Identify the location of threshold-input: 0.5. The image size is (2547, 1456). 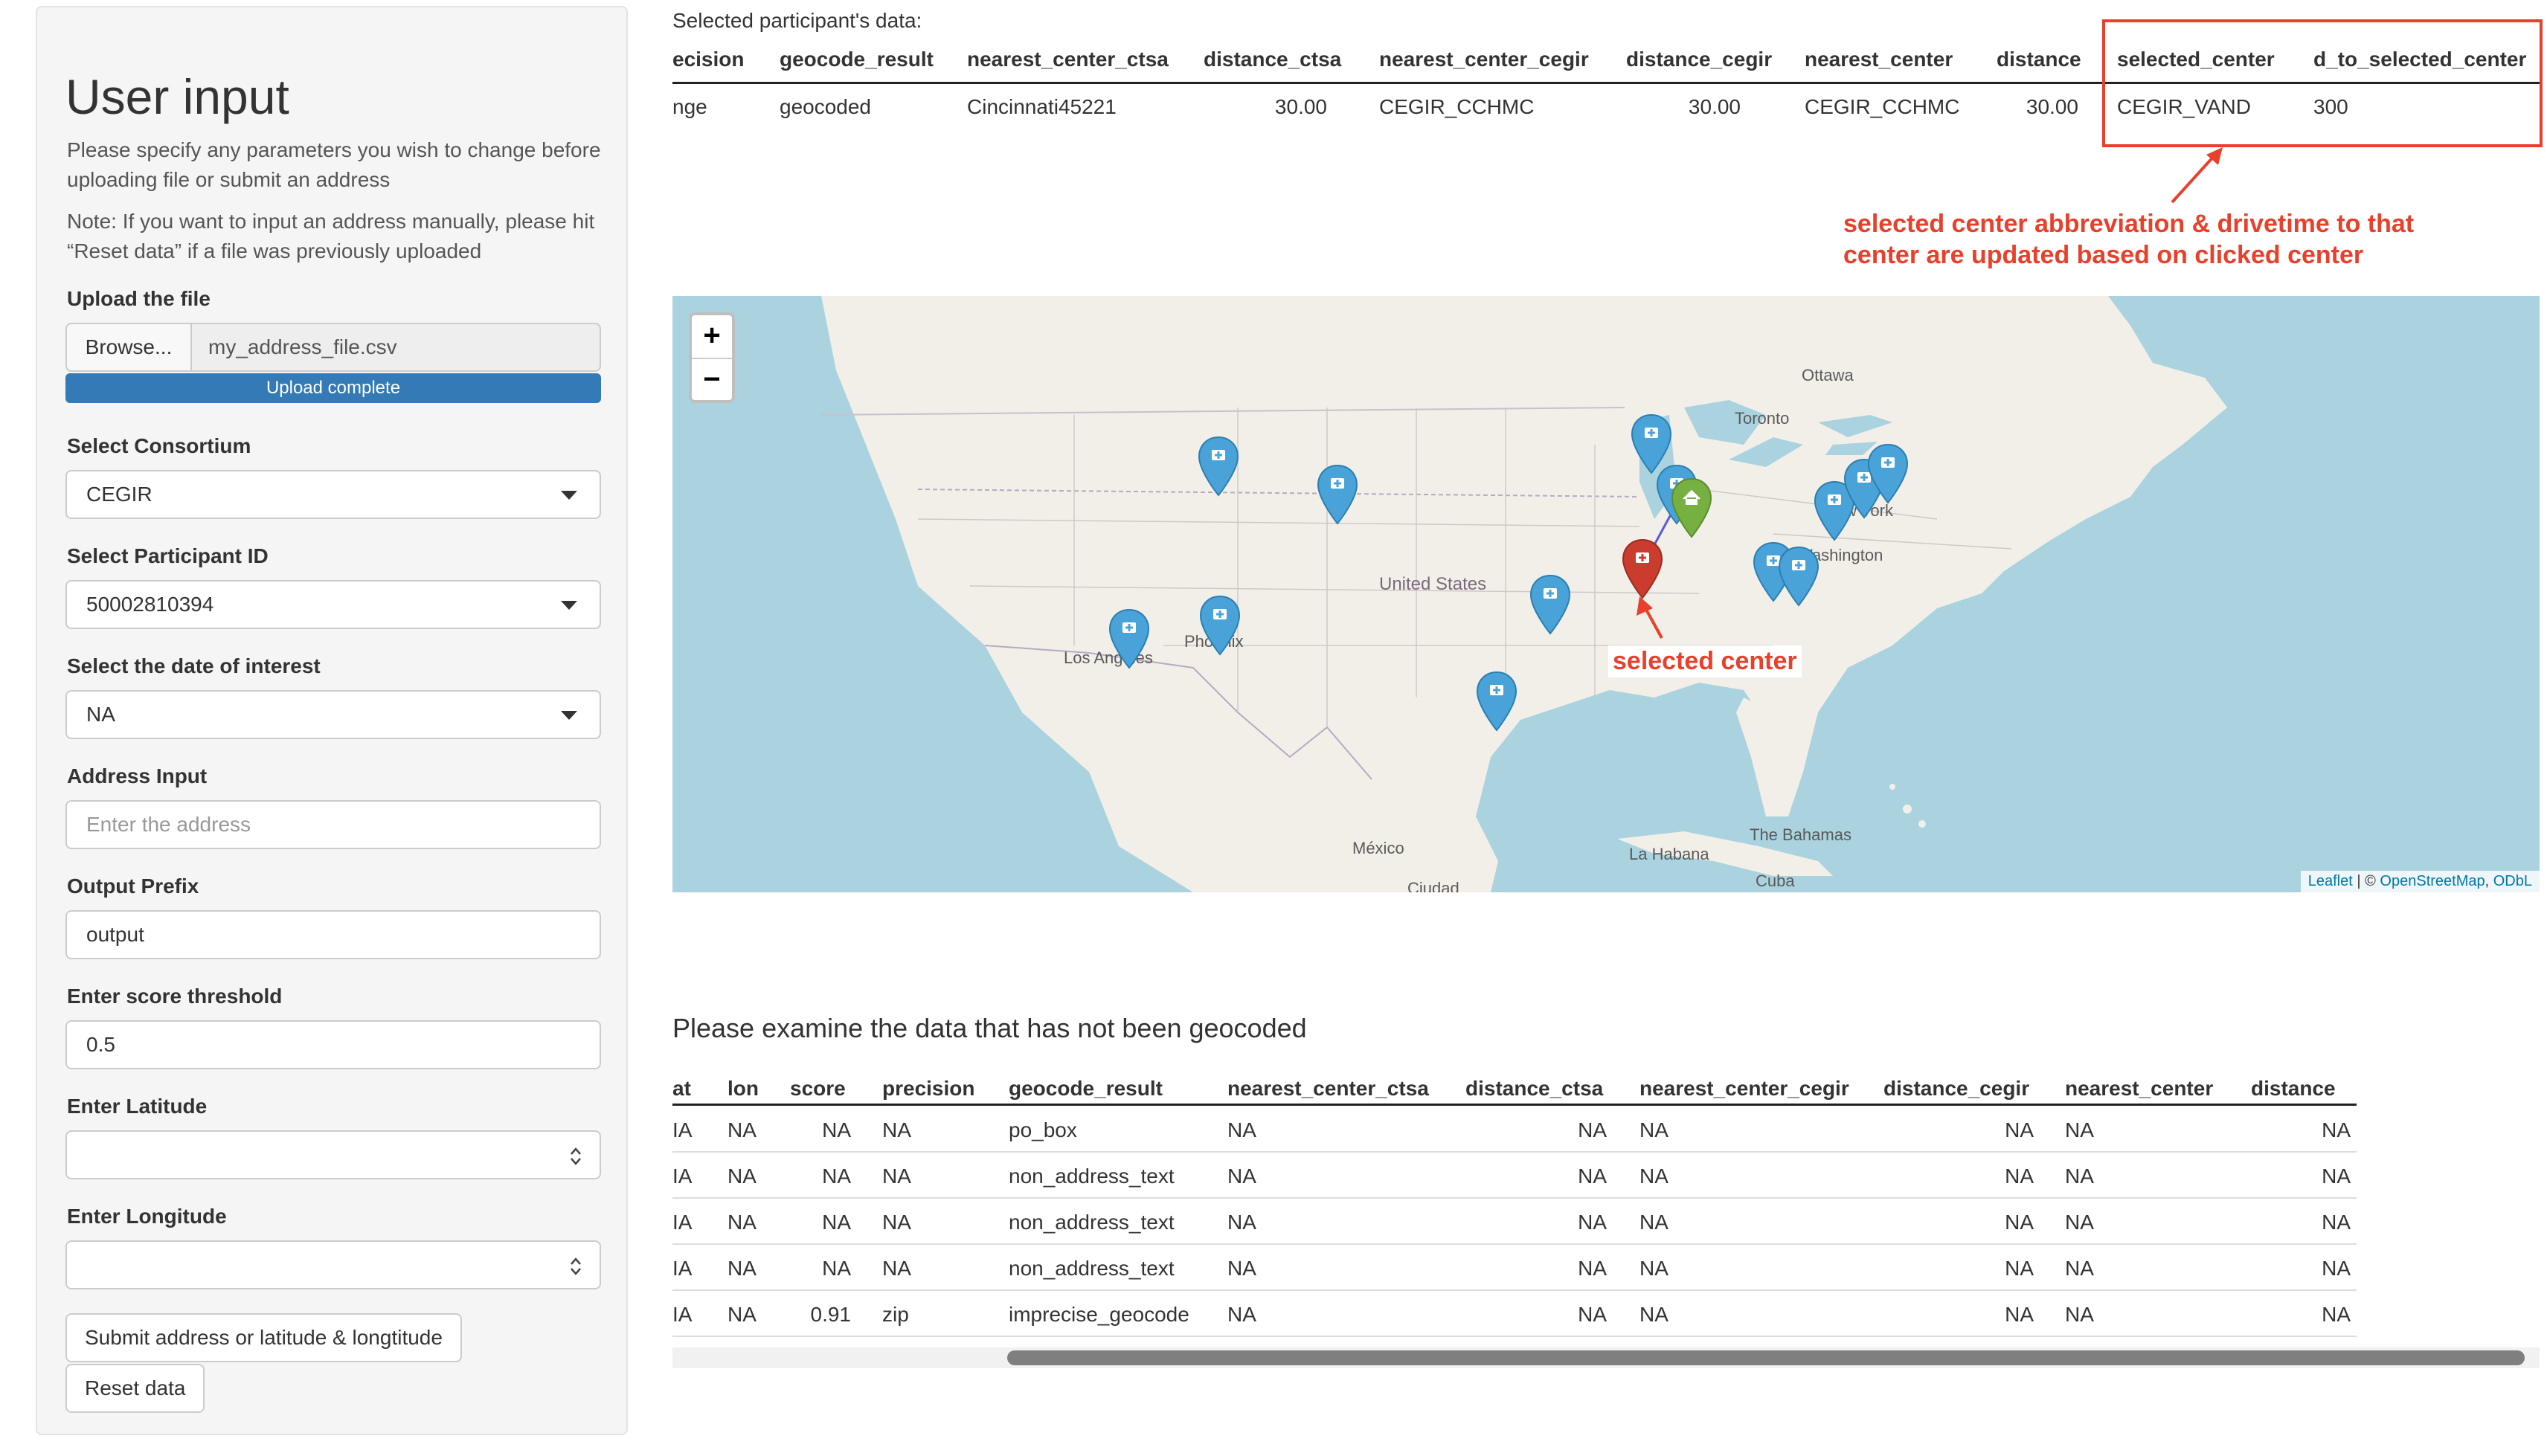
(333, 1044).